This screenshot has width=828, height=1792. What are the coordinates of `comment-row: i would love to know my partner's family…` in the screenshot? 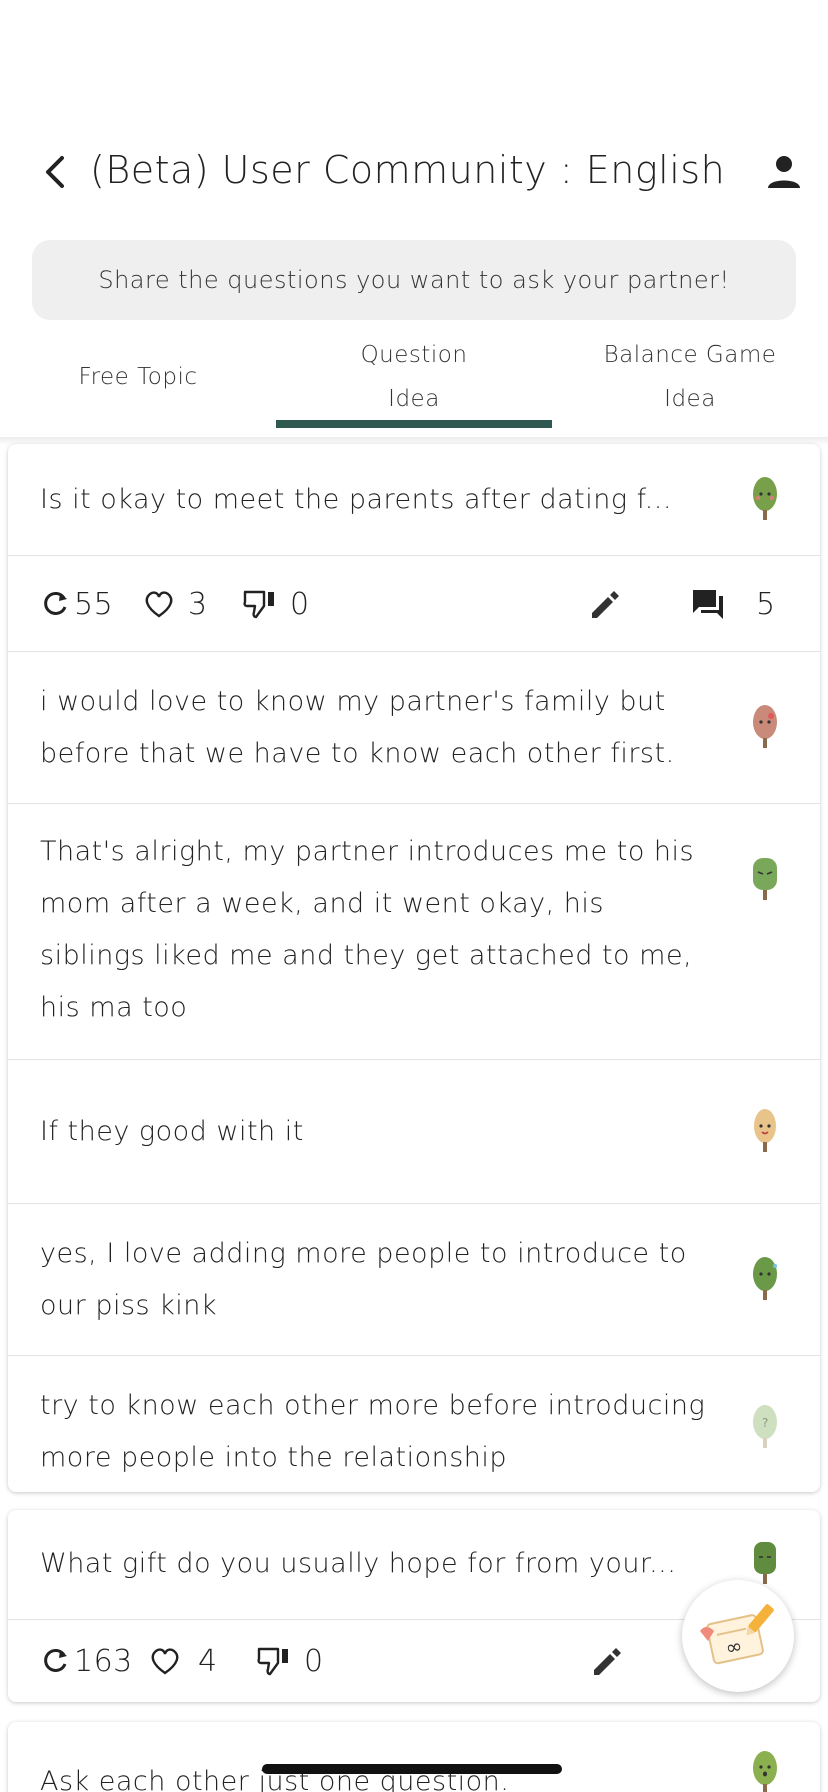 It's located at (414, 728).